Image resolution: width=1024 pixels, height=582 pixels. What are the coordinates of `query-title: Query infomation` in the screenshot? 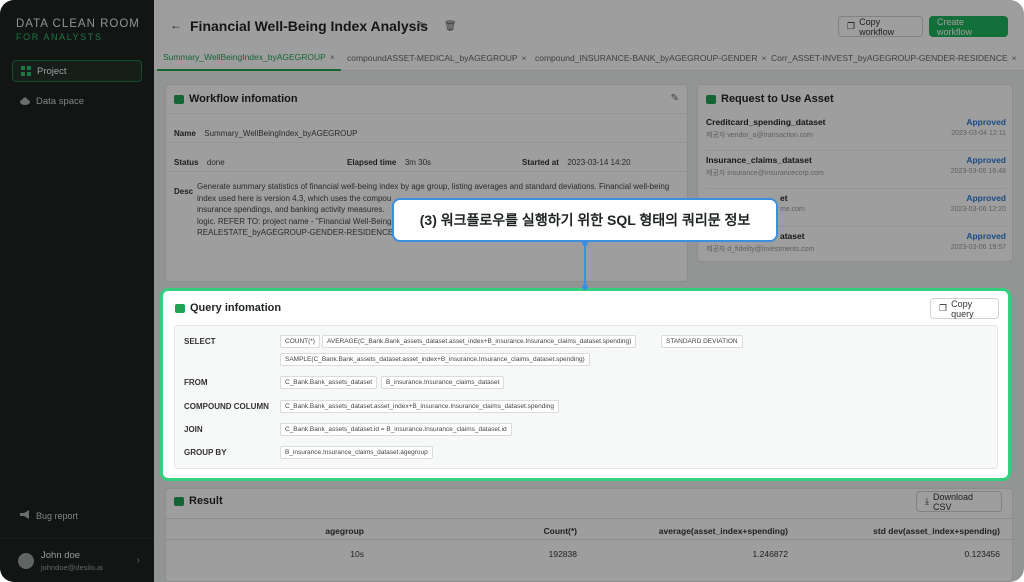 It's located at (228, 308).